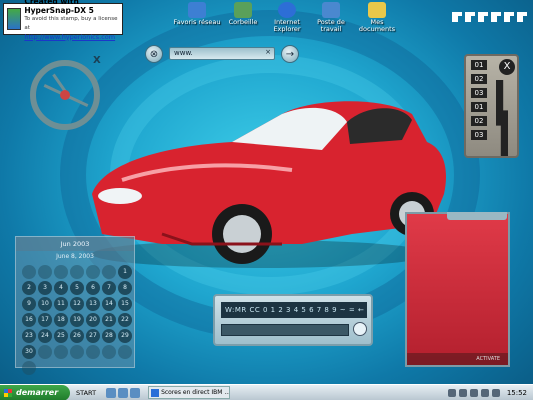 This screenshot has width=533, height=400. What do you see at coordinates (109, 304) in the screenshot?
I see `calendar-day: 14` at bounding box center [109, 304].